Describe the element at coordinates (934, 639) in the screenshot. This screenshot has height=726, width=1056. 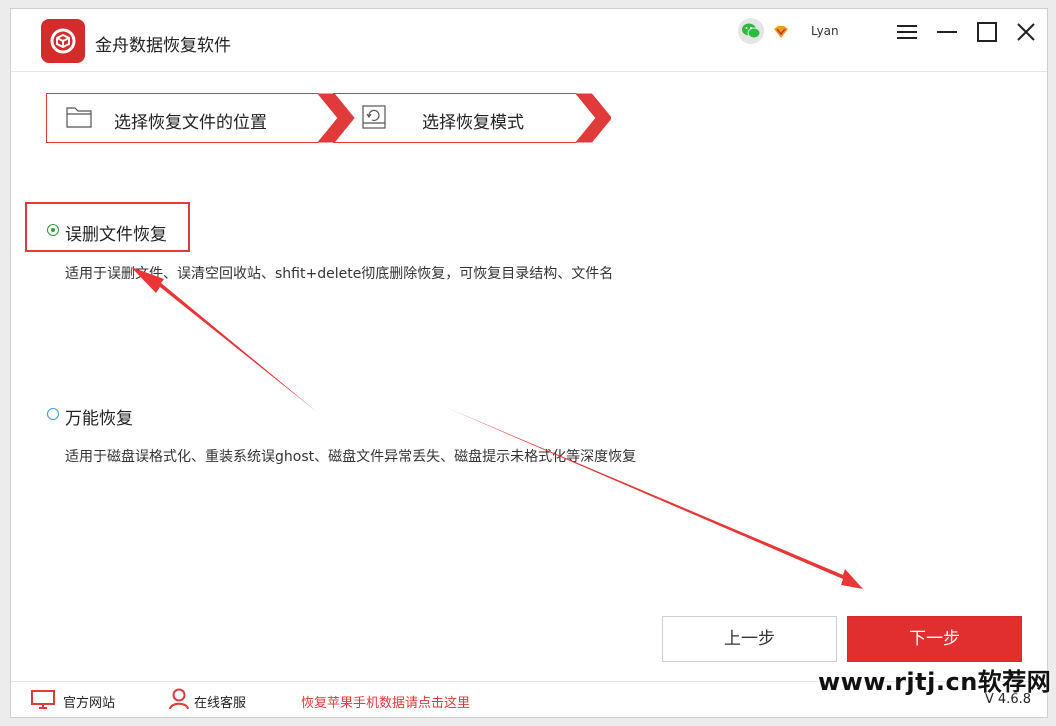
I see `next-step-button: 下一步` at that location.